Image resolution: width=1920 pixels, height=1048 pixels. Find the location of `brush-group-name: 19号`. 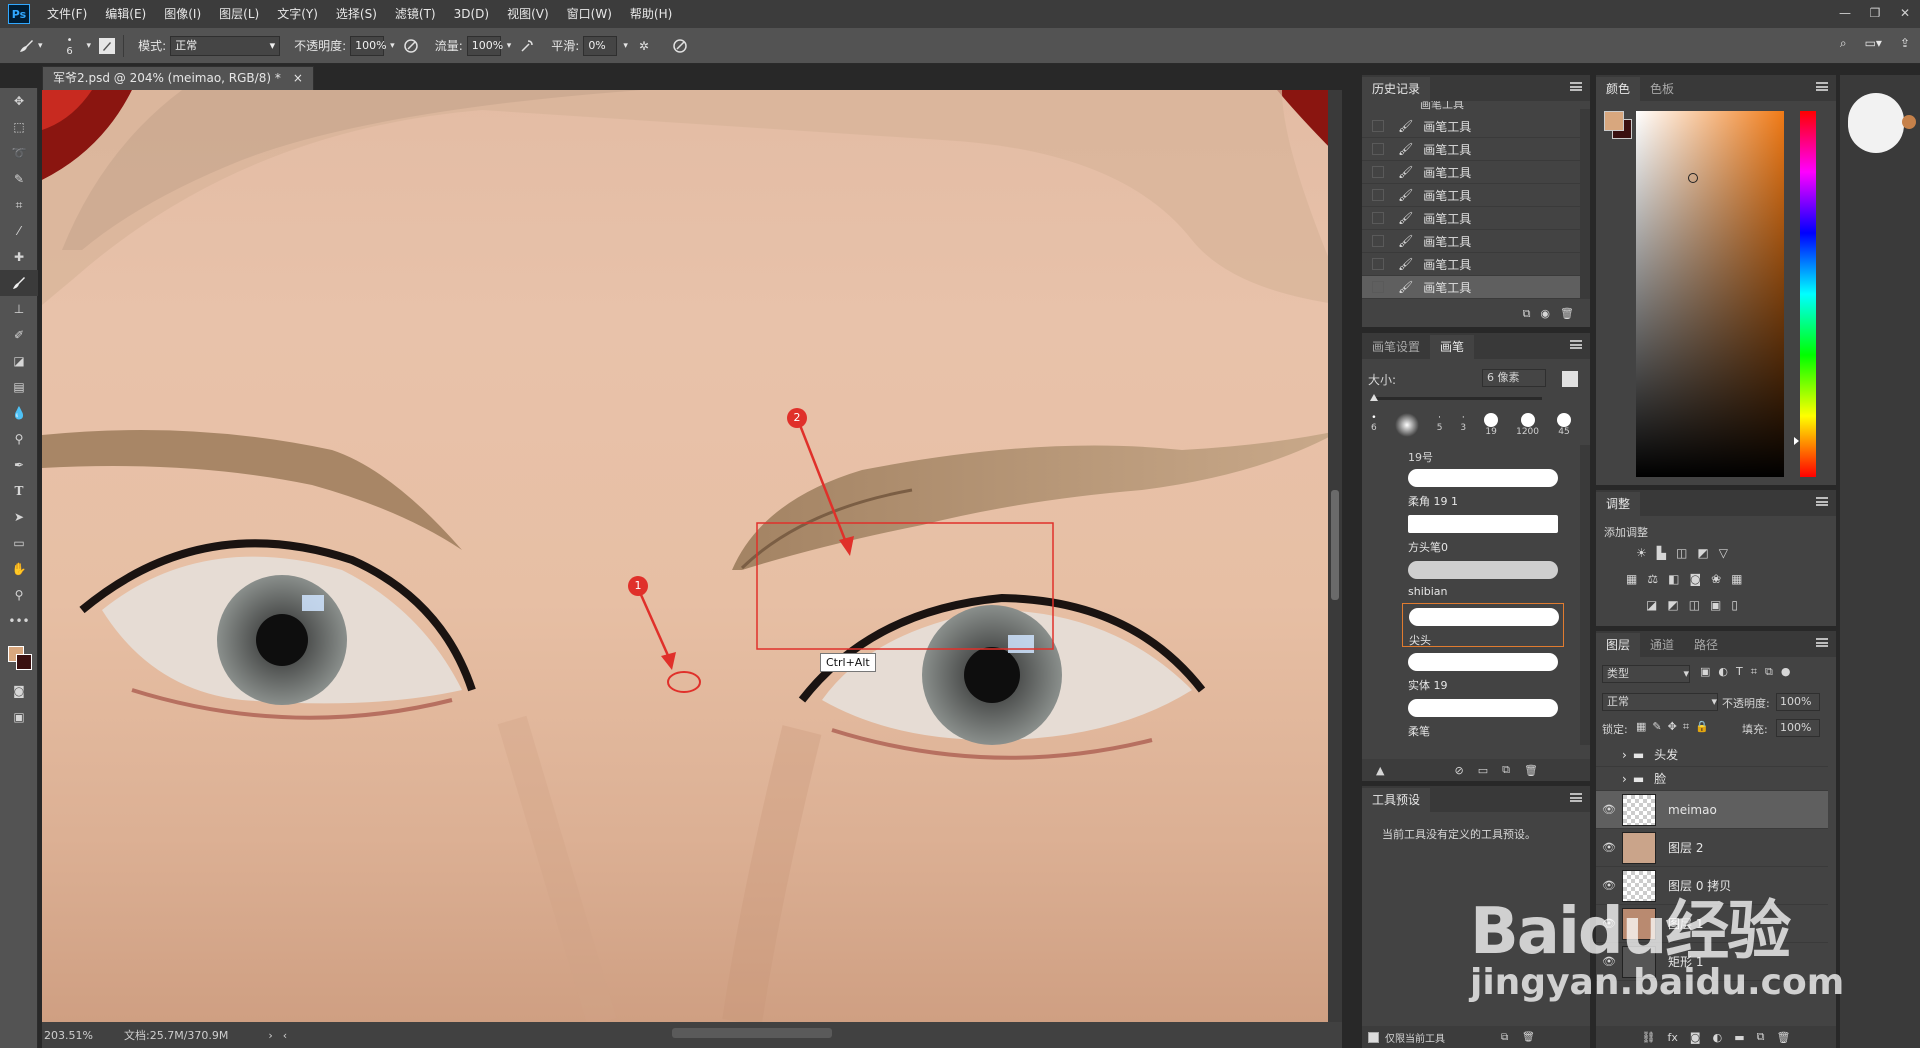

brush-group-name: 19号 is located at coordinates (1420, 457).